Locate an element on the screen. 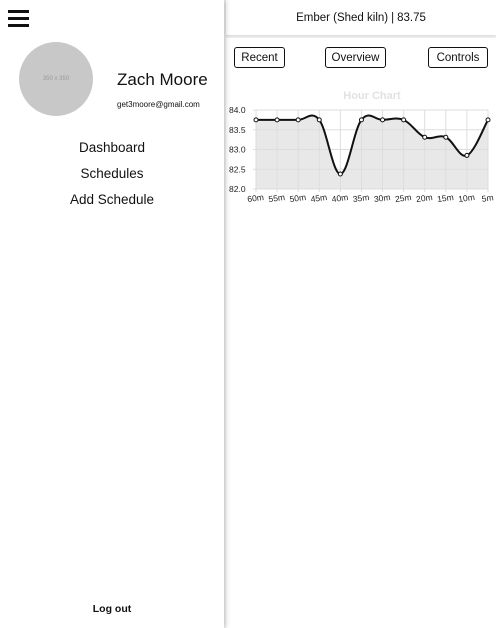 The image size is (496, 628). hamburger-menu-icon is located at coordinates (18, 18).